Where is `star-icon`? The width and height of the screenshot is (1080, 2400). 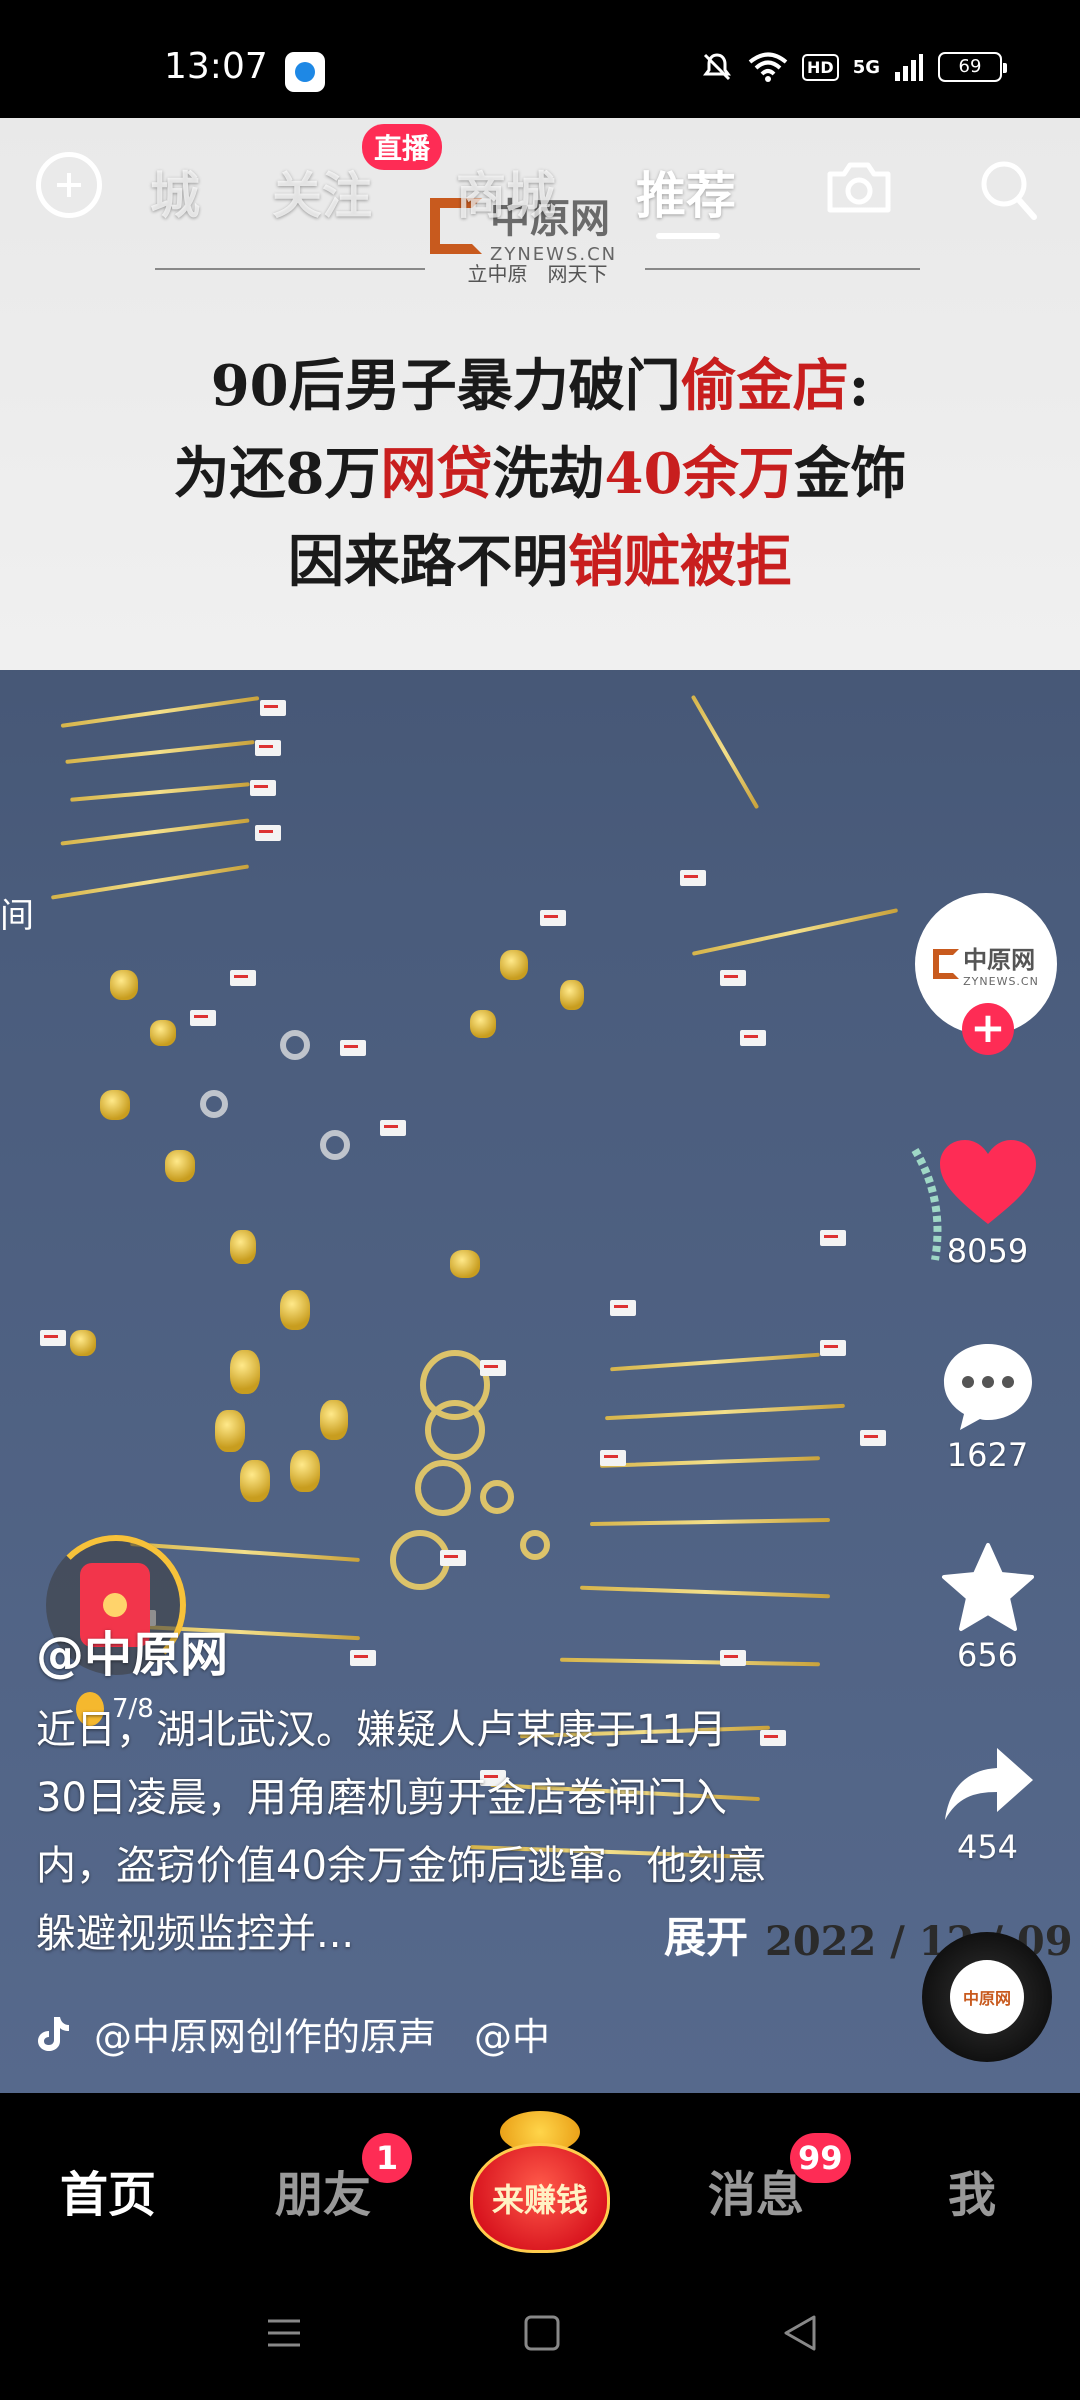 star-icon is located at coordinates (987, 1587).